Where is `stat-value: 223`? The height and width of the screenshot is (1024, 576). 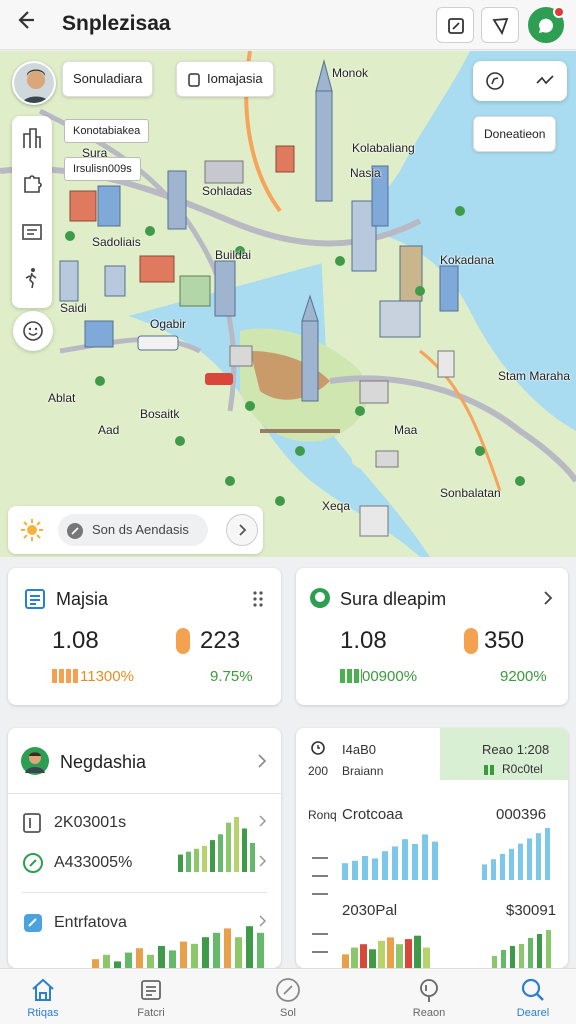 stat-value: 223 is located at coordinates (220, 640).